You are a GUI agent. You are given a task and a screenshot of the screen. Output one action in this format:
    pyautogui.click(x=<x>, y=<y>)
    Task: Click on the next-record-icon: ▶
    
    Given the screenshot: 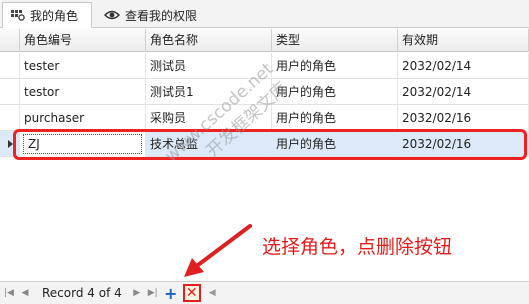 What is the action you would take?
    pyautogui.click(x=137, y=293)
    